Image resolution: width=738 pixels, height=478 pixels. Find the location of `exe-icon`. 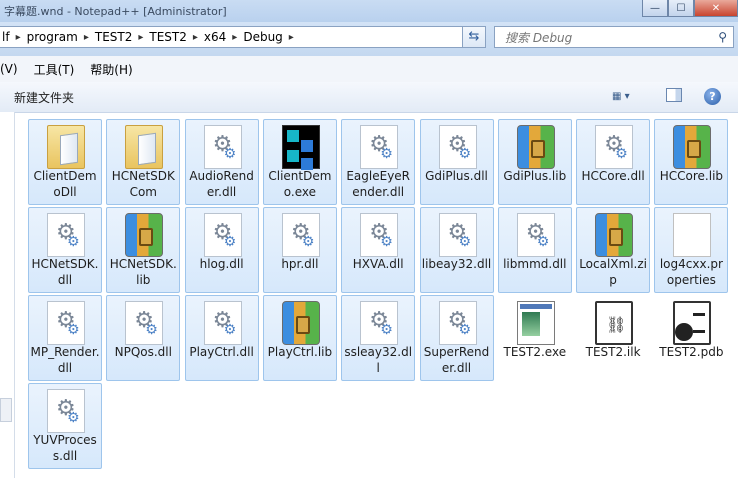

exe-icon is located at coordinates (300, 147).